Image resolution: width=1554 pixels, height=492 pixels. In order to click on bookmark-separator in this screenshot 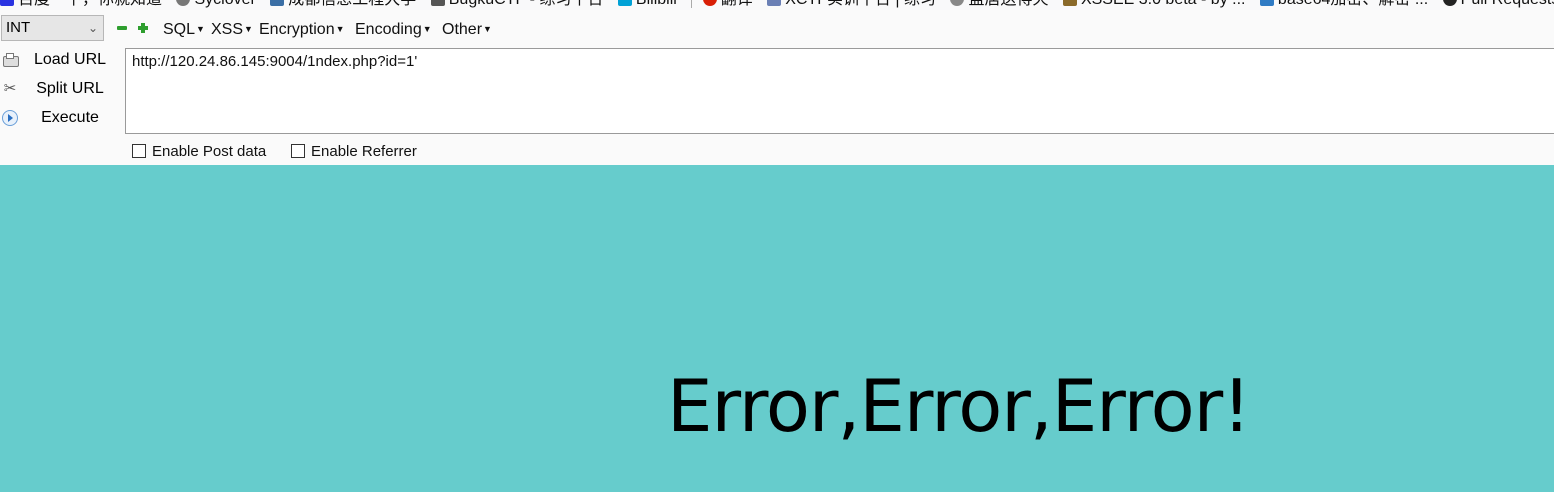, I will do `click(692, 4)`.